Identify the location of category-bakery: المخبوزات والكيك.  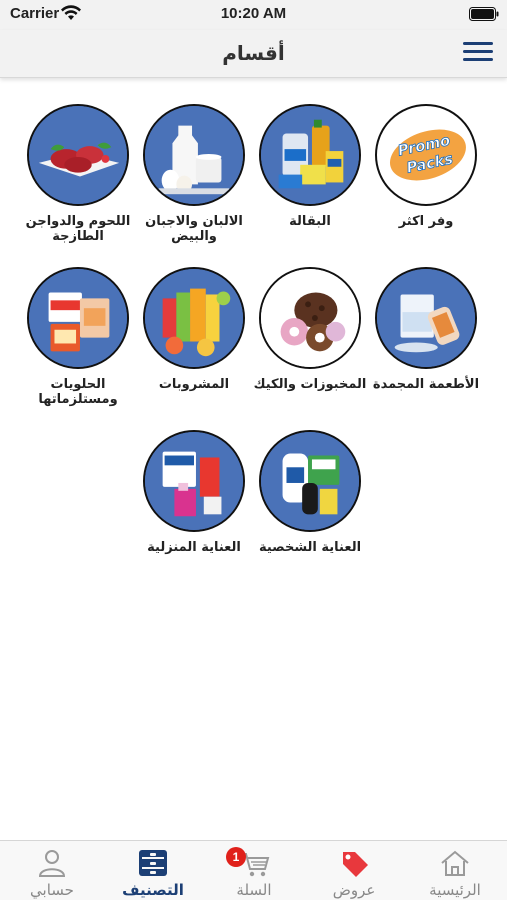
(310, 329).